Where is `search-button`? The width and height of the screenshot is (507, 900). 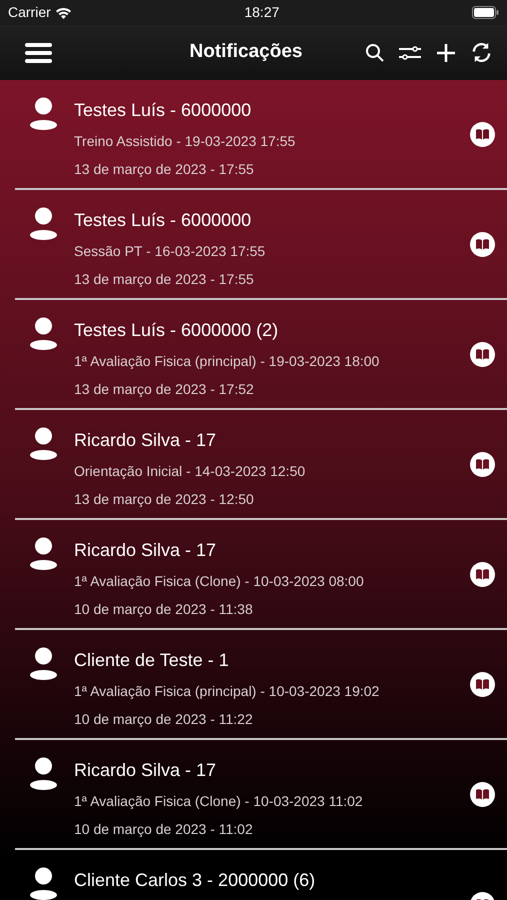 search-button is located at coordinates (374, 52).